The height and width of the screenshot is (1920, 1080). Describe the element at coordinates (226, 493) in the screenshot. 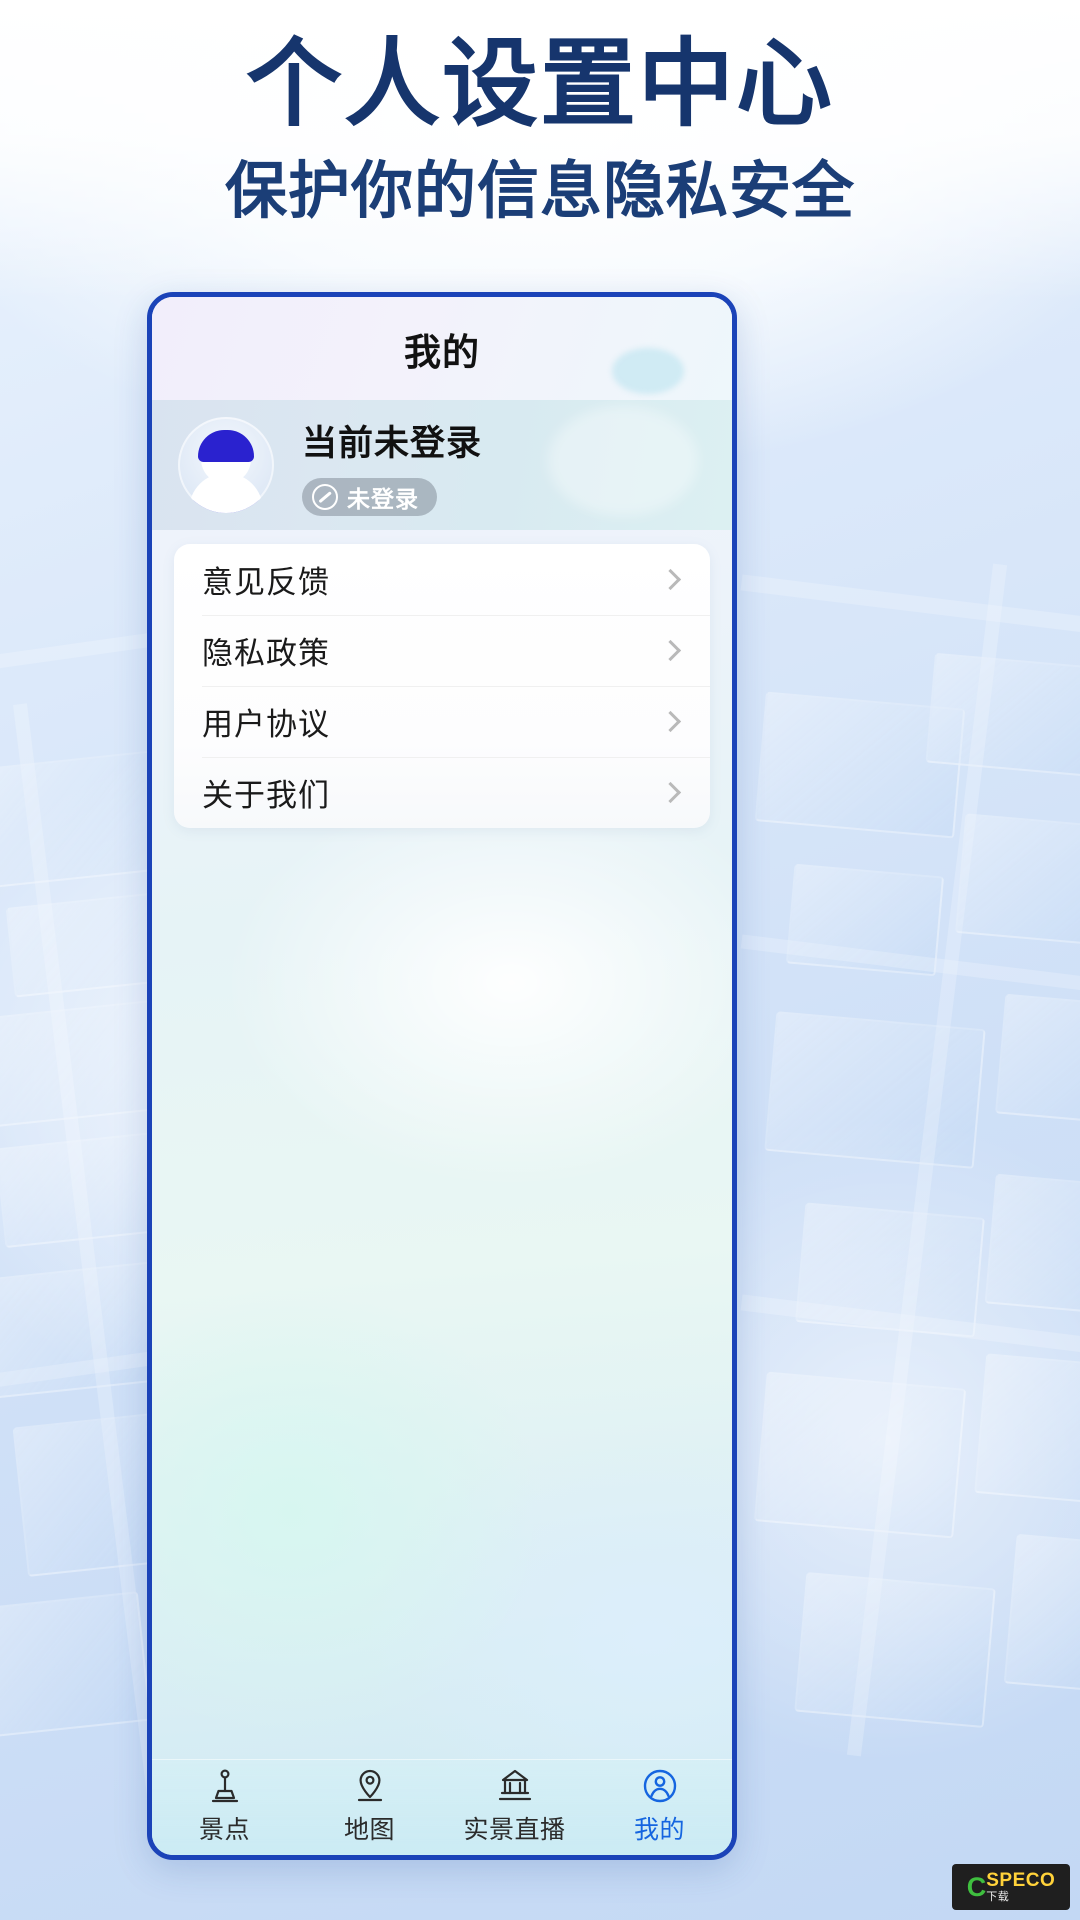

I see `avatar-body` at that location.